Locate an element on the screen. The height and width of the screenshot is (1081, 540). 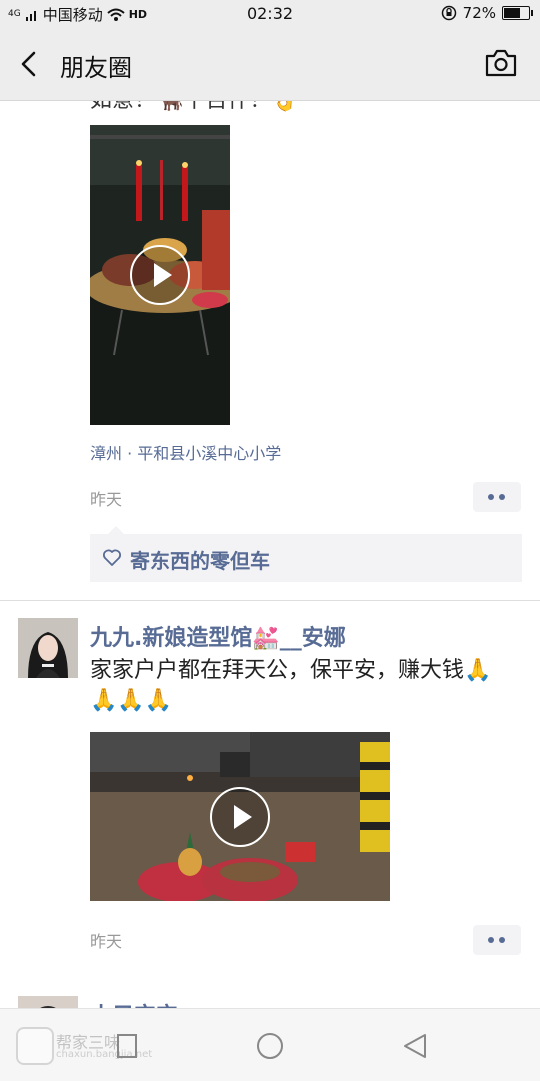
like-user-name: 寄东西的零但车 is located at coordinates (200, 559).